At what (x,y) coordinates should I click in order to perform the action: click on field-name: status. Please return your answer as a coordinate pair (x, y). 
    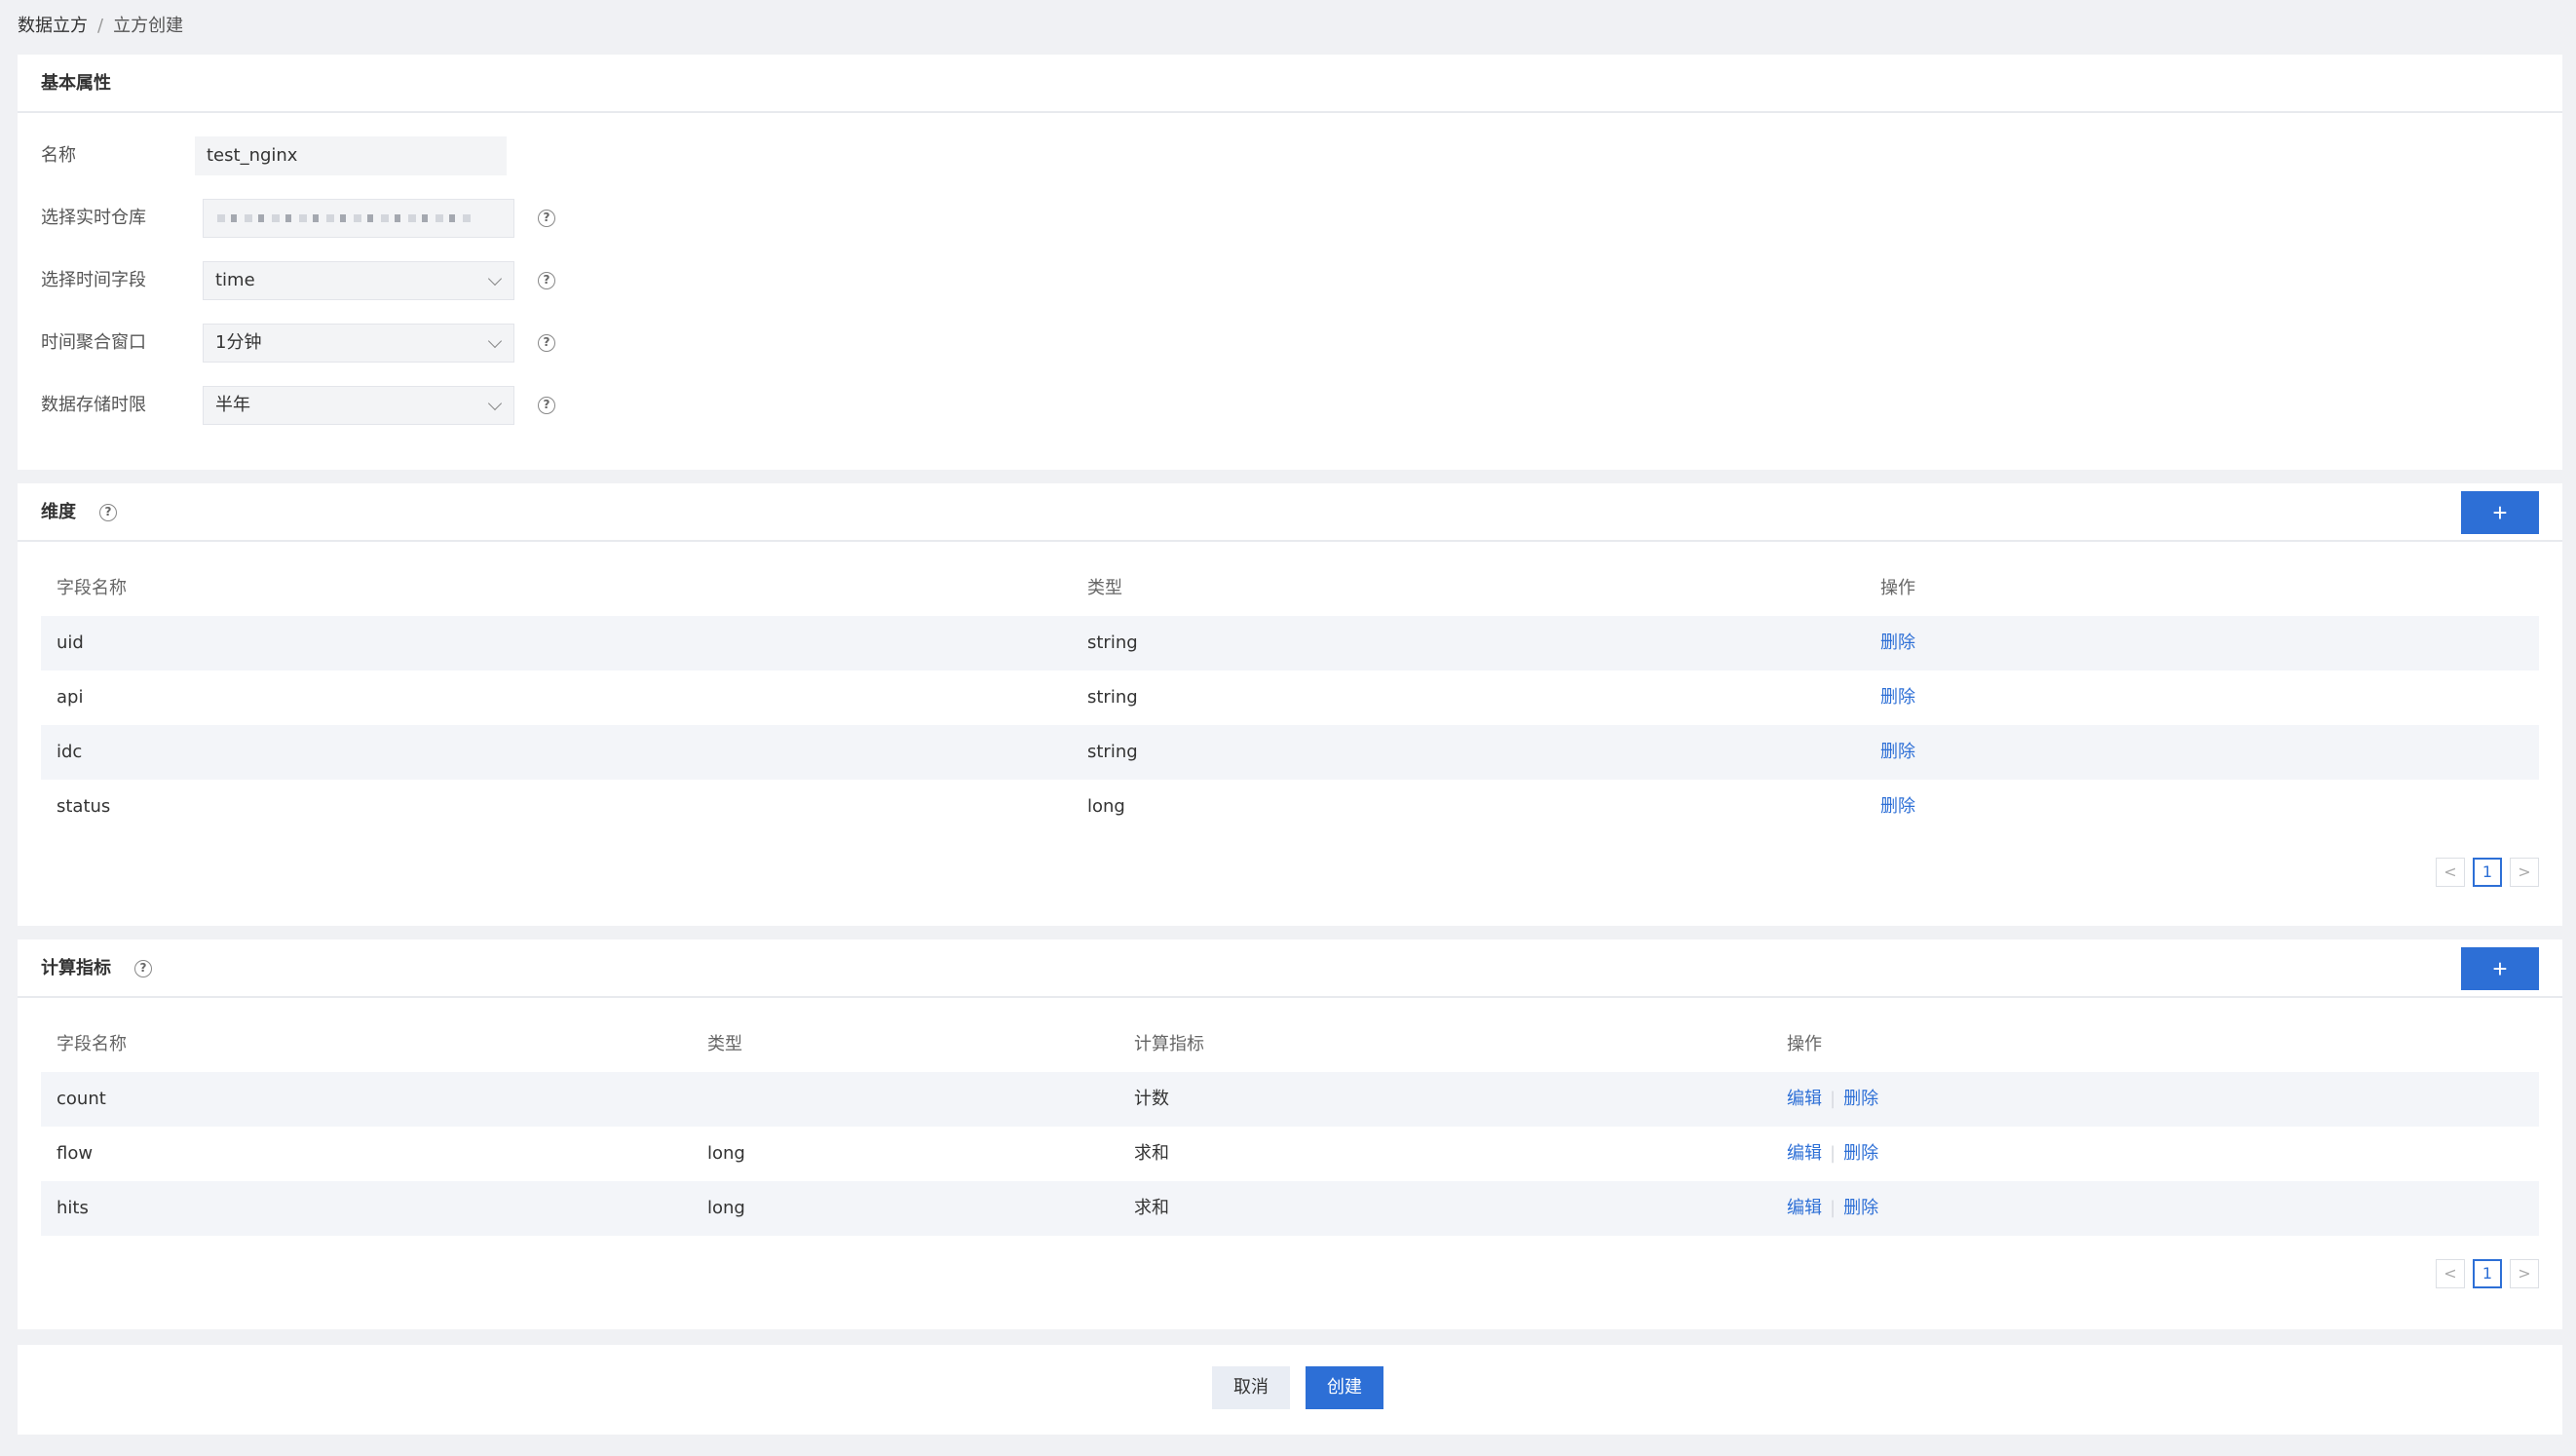
    Looking at the image, I should click on (84, 806).